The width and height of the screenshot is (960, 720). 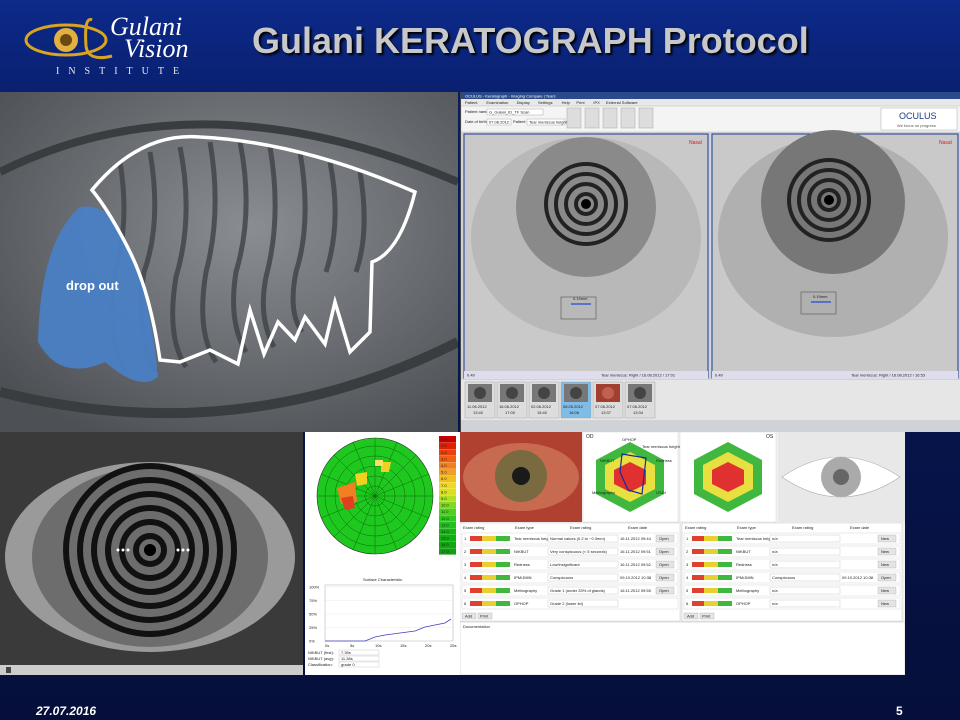 What do you see at coordinates (378, 645) in the screenshot?
I see `graph-x-label: 10s` at bounding box center [378, 645].